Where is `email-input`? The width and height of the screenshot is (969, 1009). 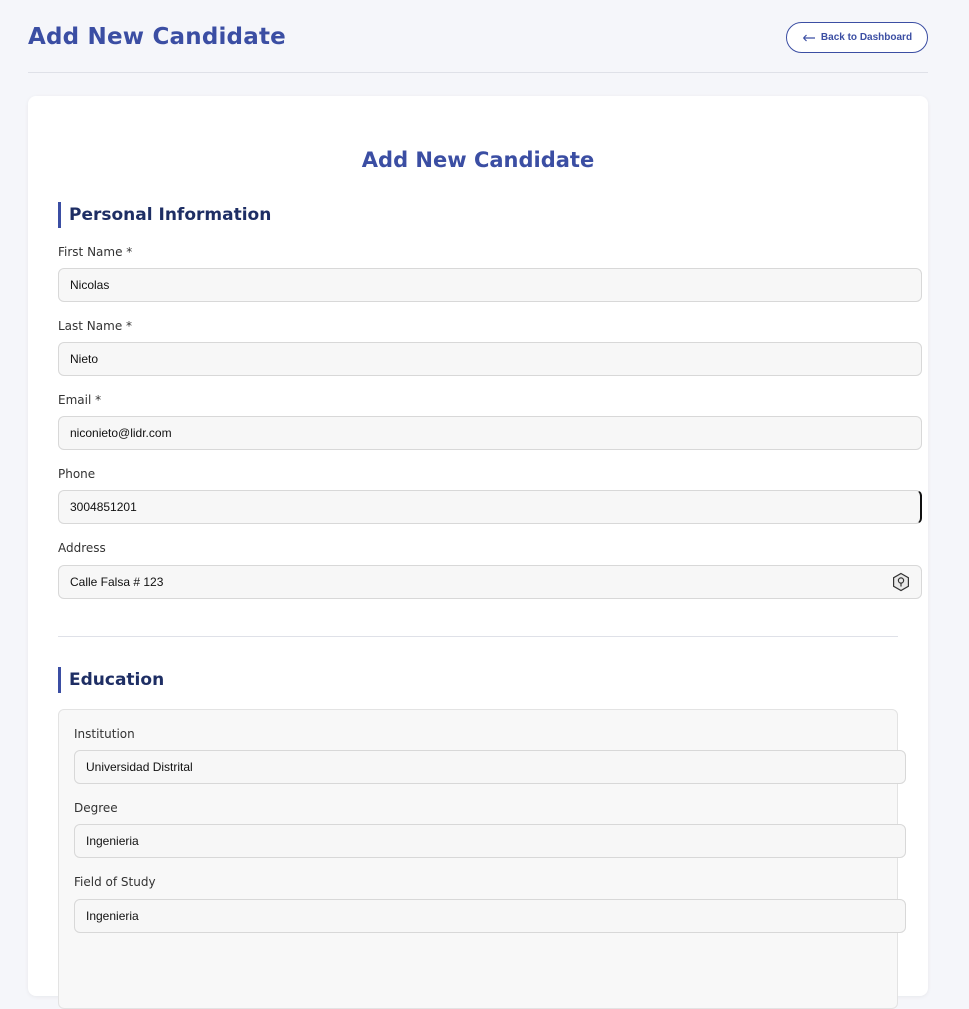
email-input is located at coordinates (490, 433).